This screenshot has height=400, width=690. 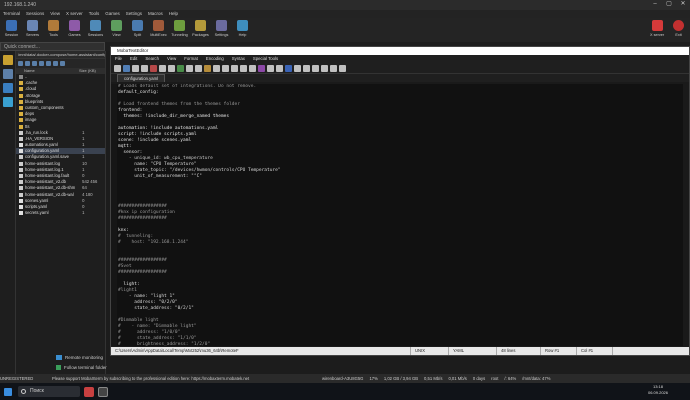 What do you see at coordinates (686, 215) in the screenshot?
I see `vertical-scrollbar` at bounding box center [686, 215].